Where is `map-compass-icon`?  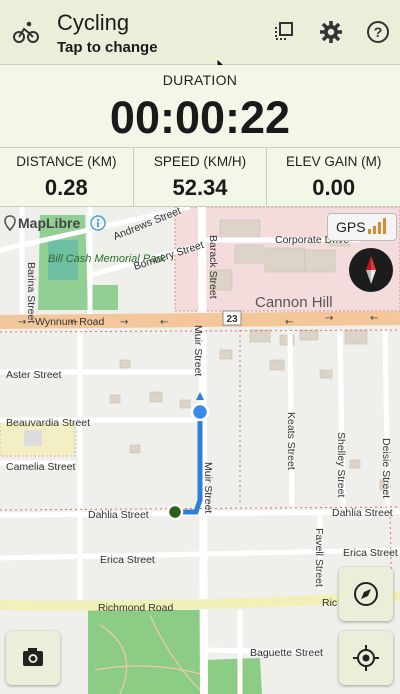 map-compass-icon is located at coordinates (371, 270).